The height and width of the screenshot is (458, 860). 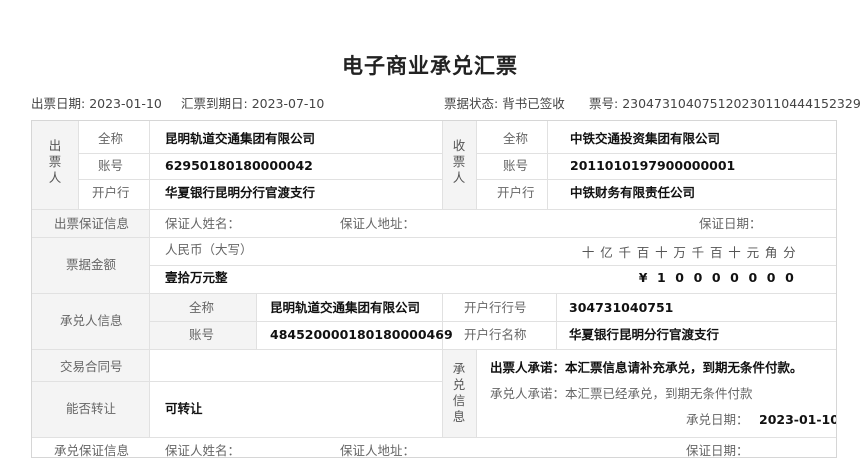 I want to click on bill-number-label: 票号:, so click(x=604, y=103).